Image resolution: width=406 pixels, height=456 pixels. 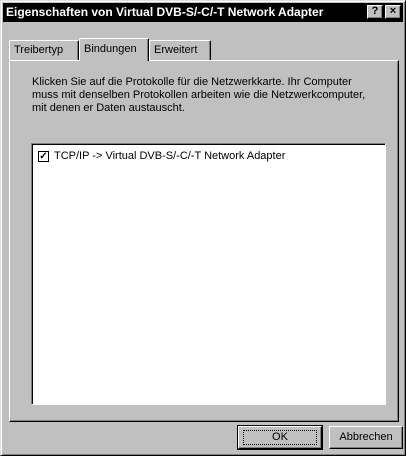 I want to click on tab-strip: Treibertyp Bindungen Erweitert, so click(x=204, y=49).